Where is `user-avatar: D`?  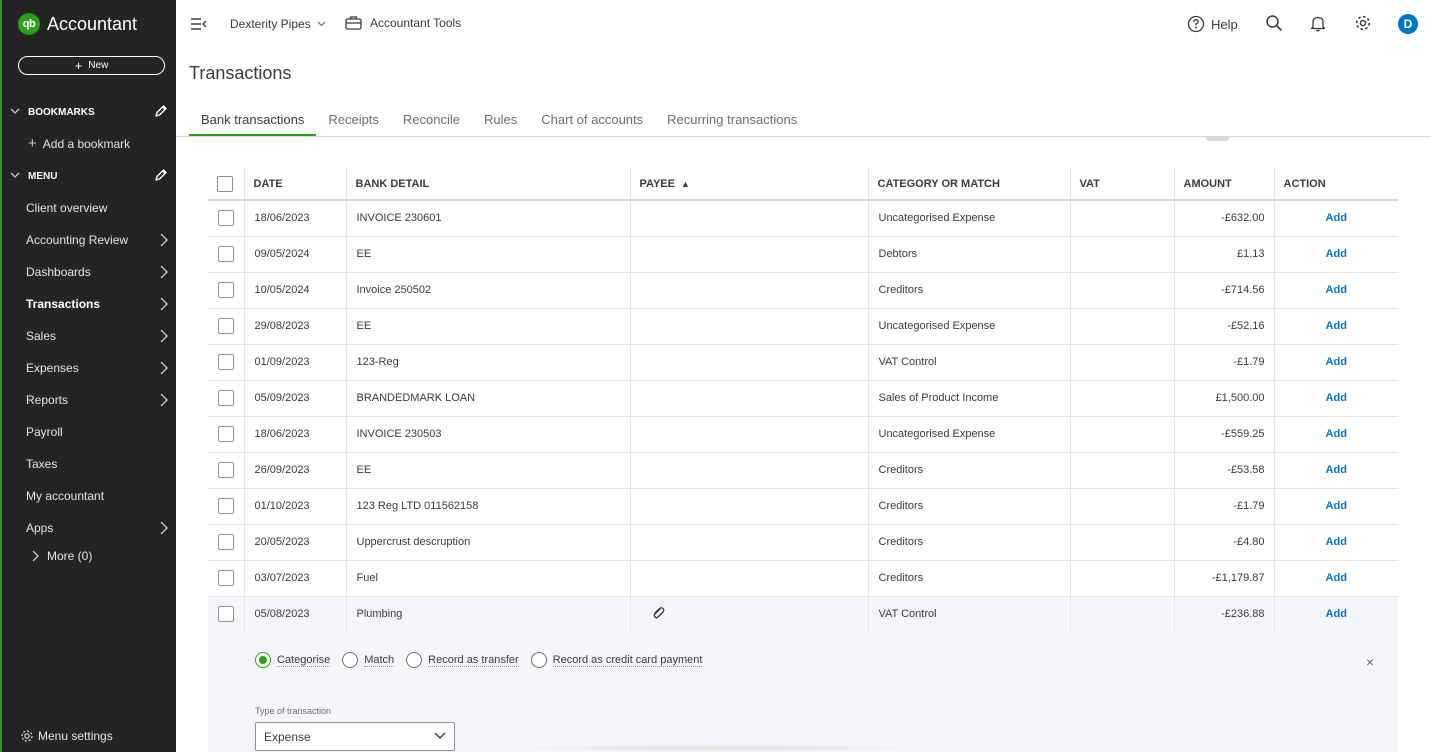
user-avatar: D is located at coordinates (1408, 24).